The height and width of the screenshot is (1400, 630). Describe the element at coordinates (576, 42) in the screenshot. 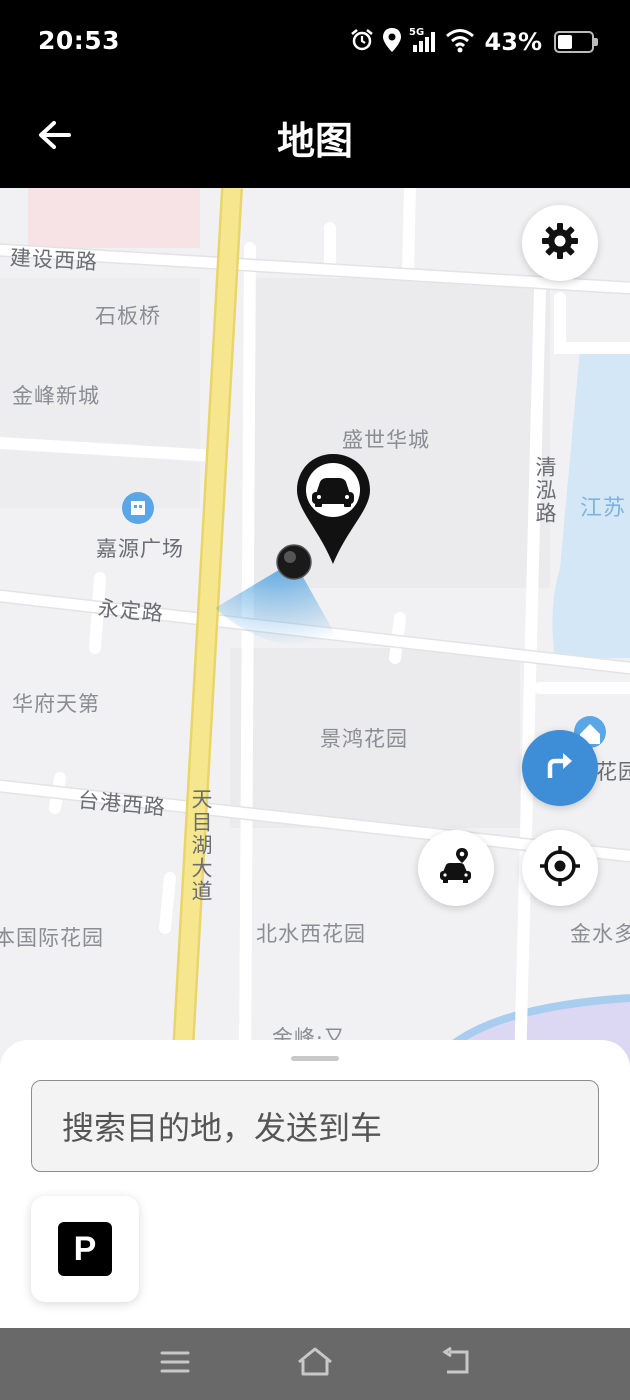

I see `battery-icon` at that location.